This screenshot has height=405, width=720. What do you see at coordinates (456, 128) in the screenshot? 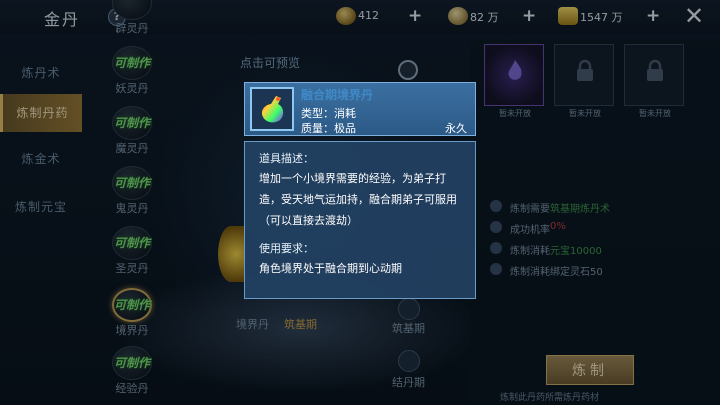
I see `item-duration: 永久` at bounding box center [456, 128].